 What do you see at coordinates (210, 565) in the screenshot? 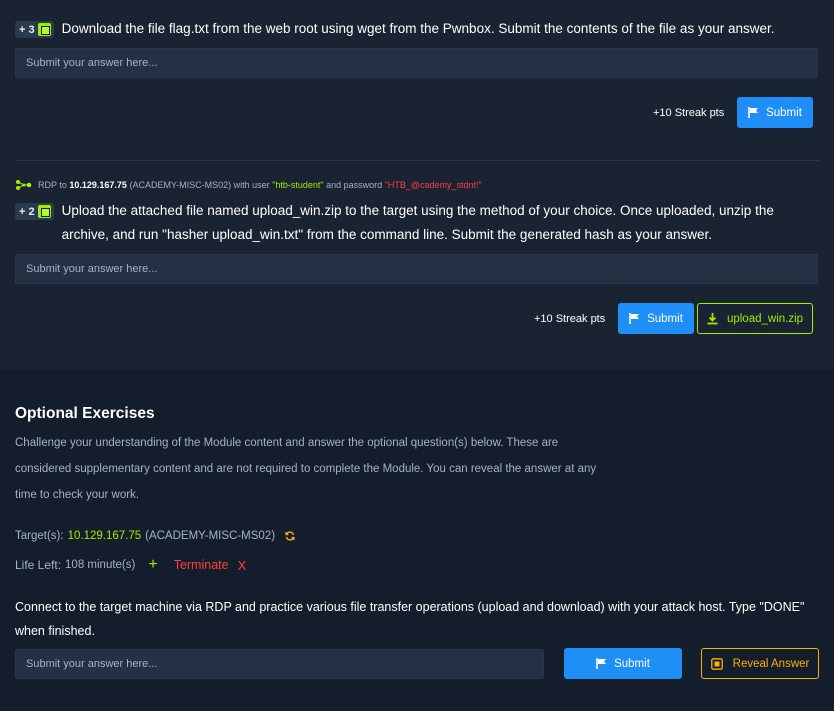
I see `terminate-button: Terminate X` at bounding box center [210, 565].